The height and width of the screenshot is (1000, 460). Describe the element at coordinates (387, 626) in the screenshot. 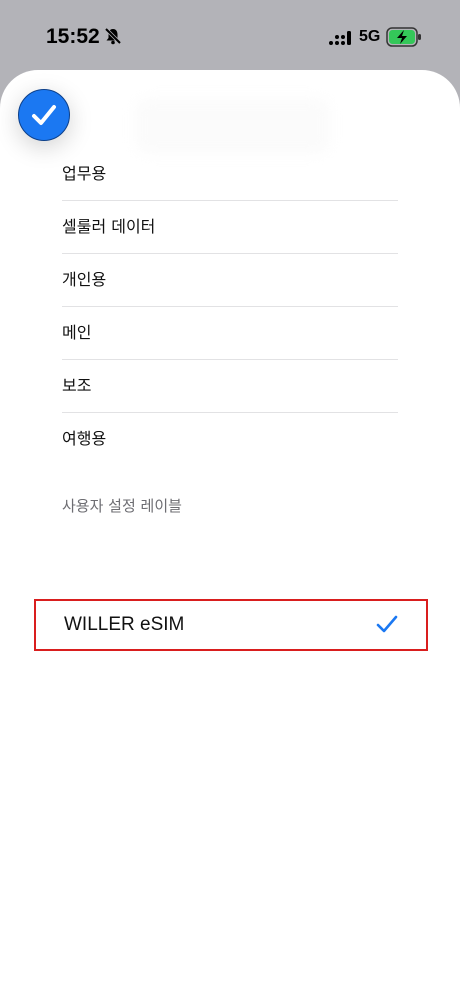

I see `checkmark-icon` at that location.